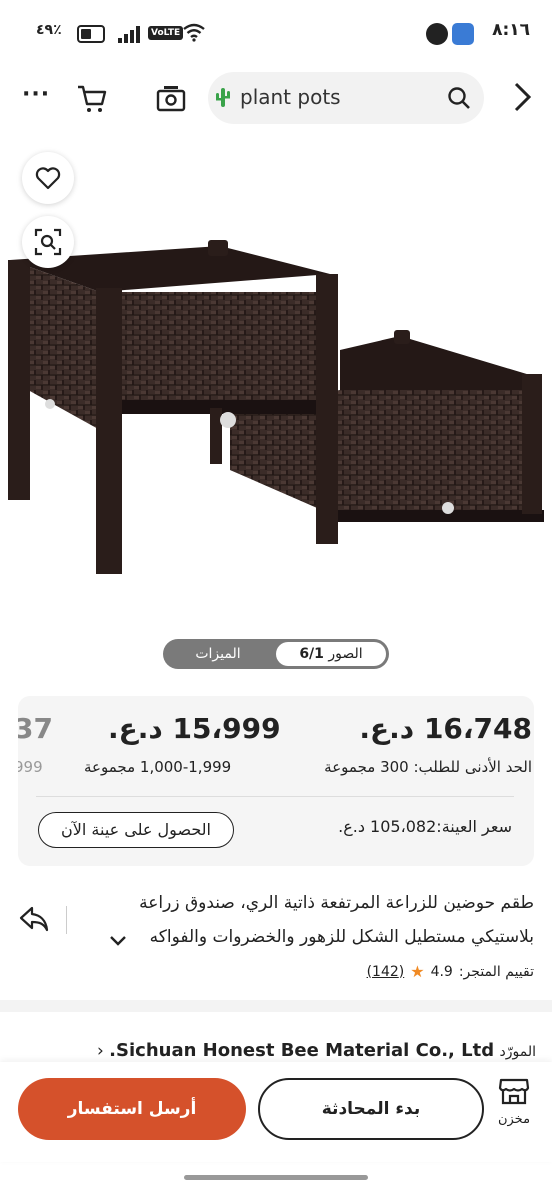  I want to click on section-gap, so click(276, 1006).